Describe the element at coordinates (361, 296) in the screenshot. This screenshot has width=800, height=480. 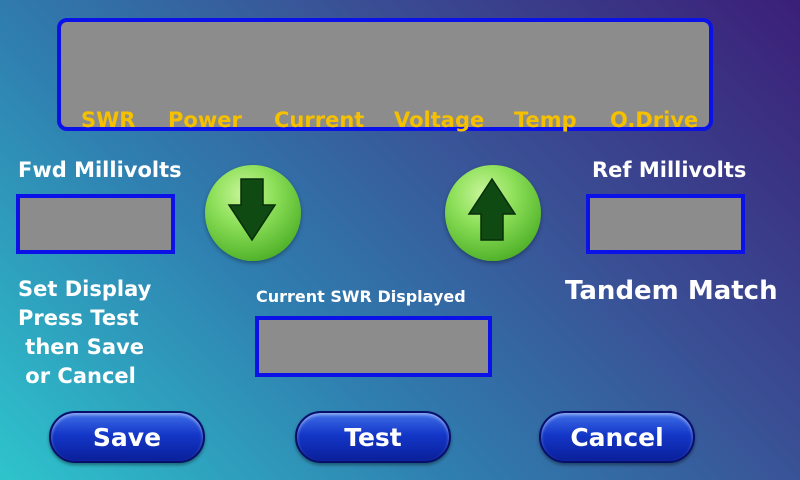
I see `current-swr-label: Current SWR Displayed` at that location.